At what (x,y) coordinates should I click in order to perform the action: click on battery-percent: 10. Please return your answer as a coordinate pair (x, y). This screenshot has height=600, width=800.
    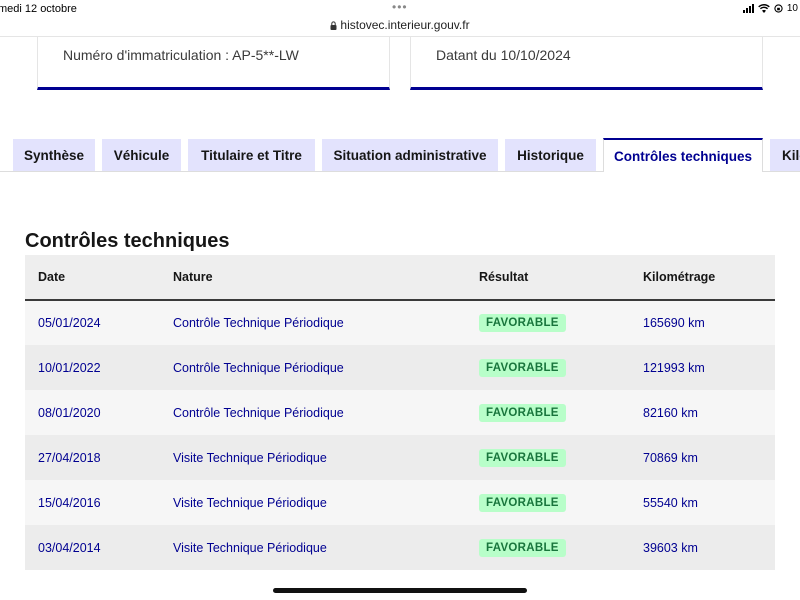
    Looking at the image, I should click on (792, 8).